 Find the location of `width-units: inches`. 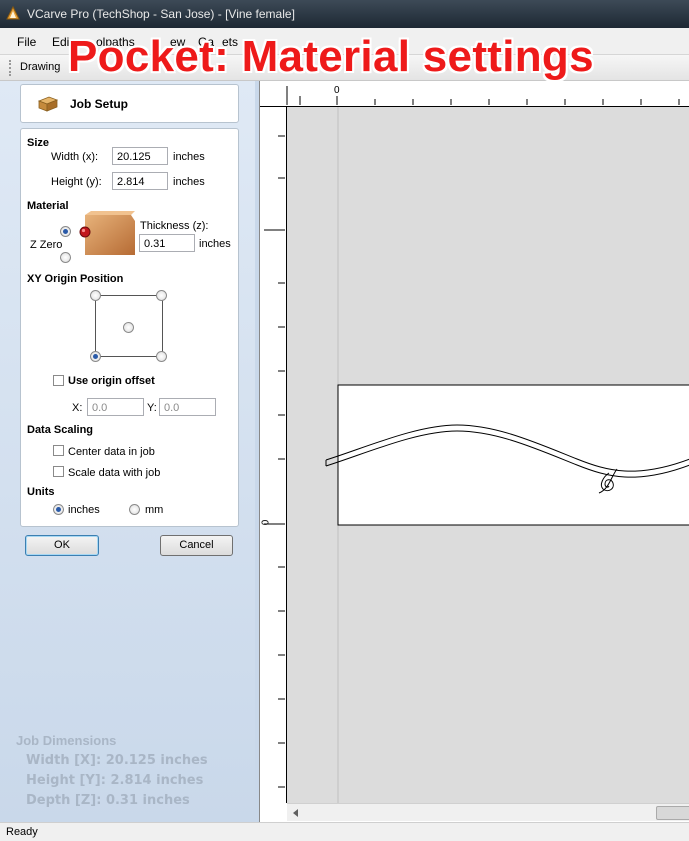

width-units: inches is located at coordinates (189, 157).